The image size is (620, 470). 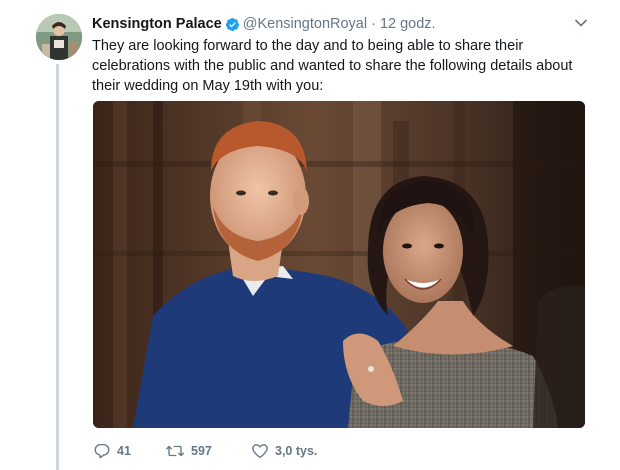 I want to click on chevron-down-icon, so click(x=581, y=23).